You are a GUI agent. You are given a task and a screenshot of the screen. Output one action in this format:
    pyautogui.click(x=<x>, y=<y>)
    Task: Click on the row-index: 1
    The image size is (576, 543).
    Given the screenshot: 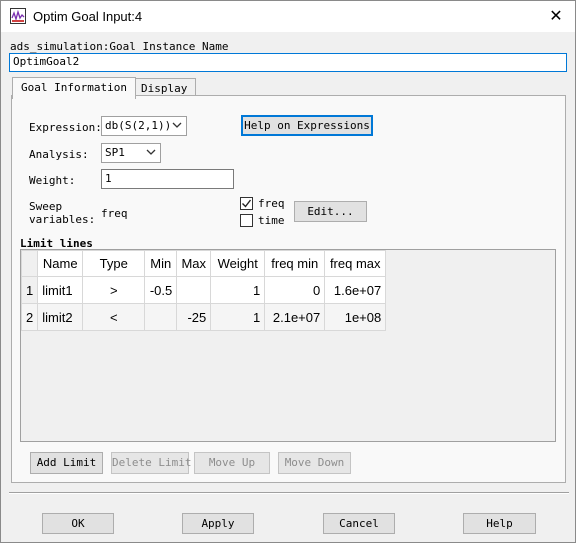 What is the action you would take?
    pyautogui.click(x=29, y=290)
    